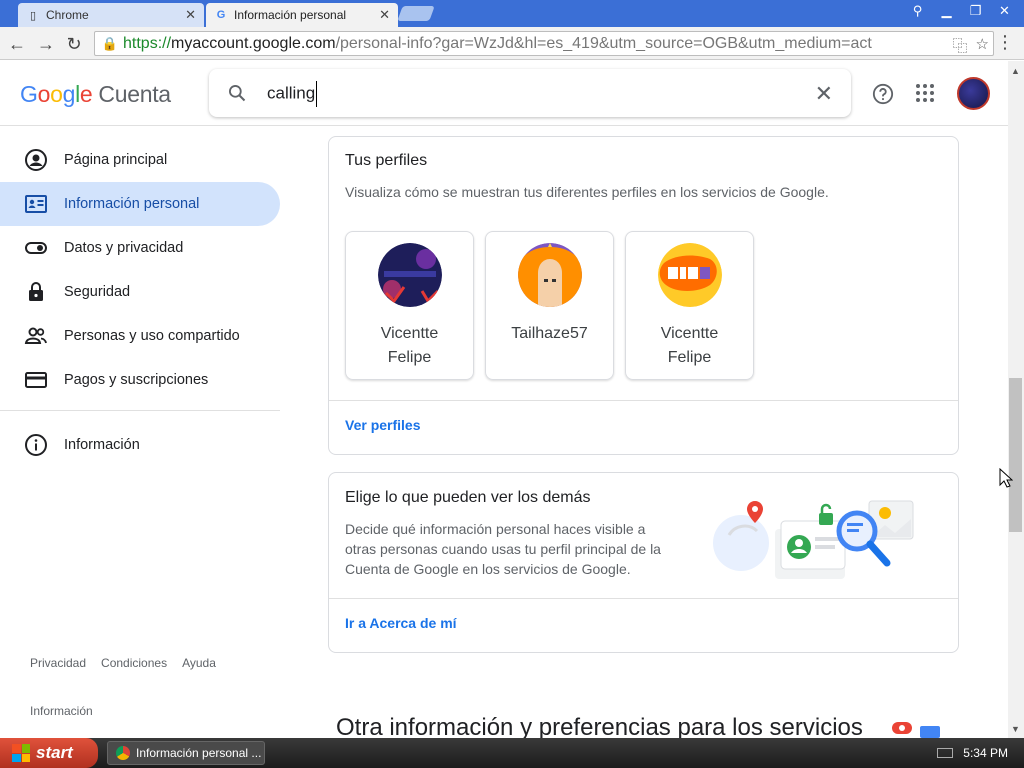 The height and width of the screenshot is (768, 1024). Describe the element at coordinates (468, 497) in the screenshot. I see `card-title: Elige lo que pueden ver los demás` at that location.